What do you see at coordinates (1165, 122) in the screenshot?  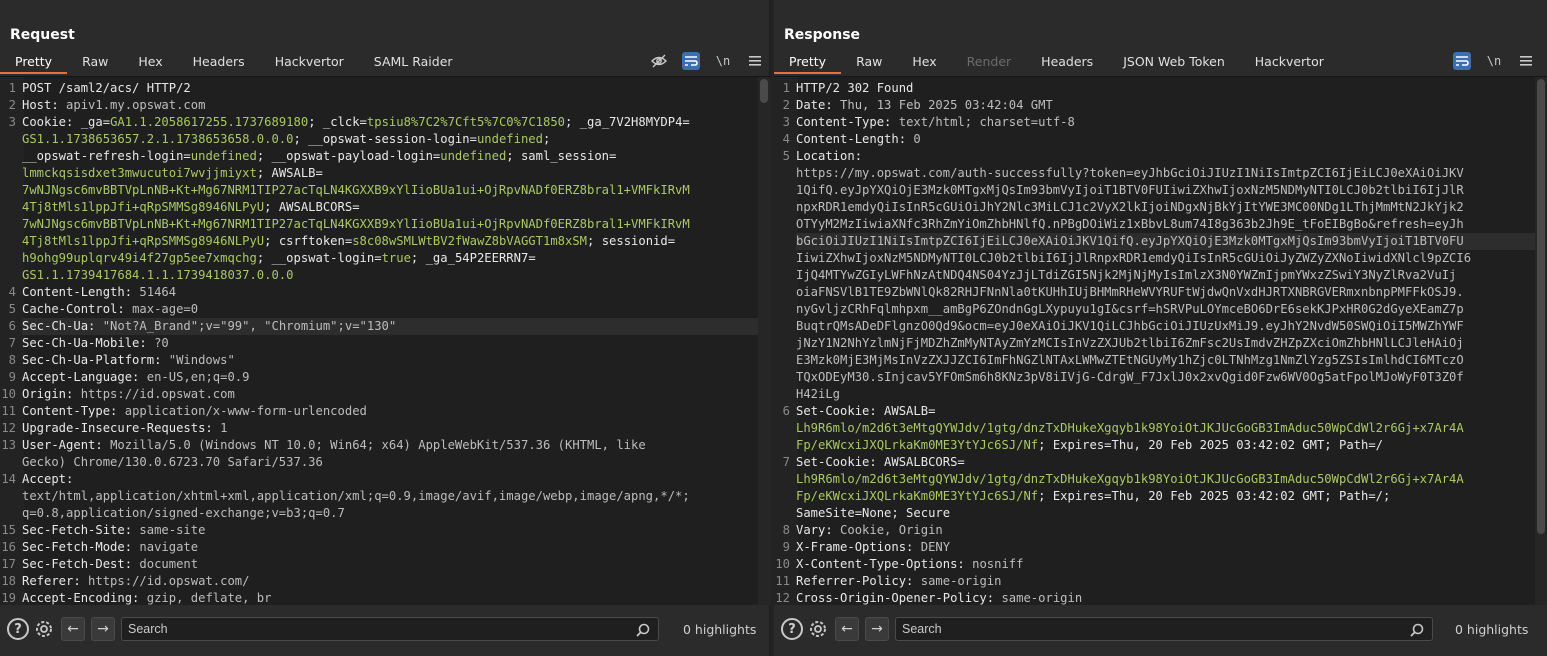 I see `line-text: Content-Type: text/html; charset=utf-8` at bounding box center [1165, 122].